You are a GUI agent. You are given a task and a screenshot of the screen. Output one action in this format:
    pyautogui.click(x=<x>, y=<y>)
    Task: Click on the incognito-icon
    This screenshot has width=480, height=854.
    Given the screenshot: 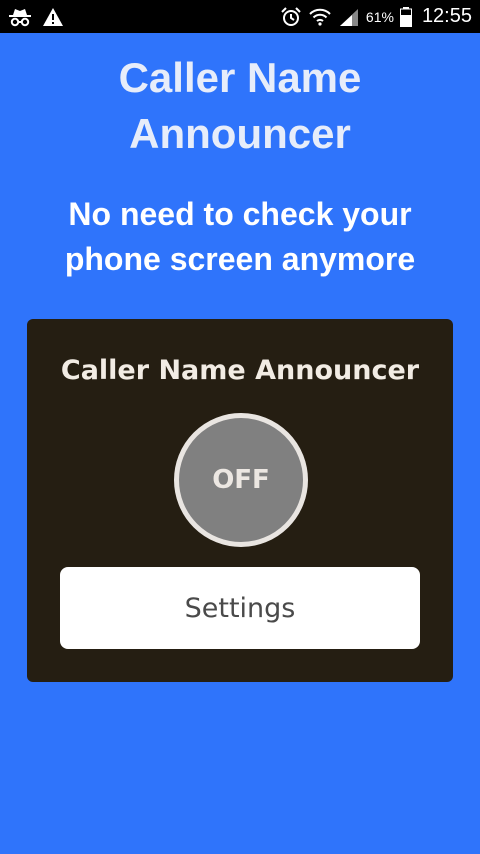 What is the action you would take?
    pyautogui.click(x=20, y=17)
    